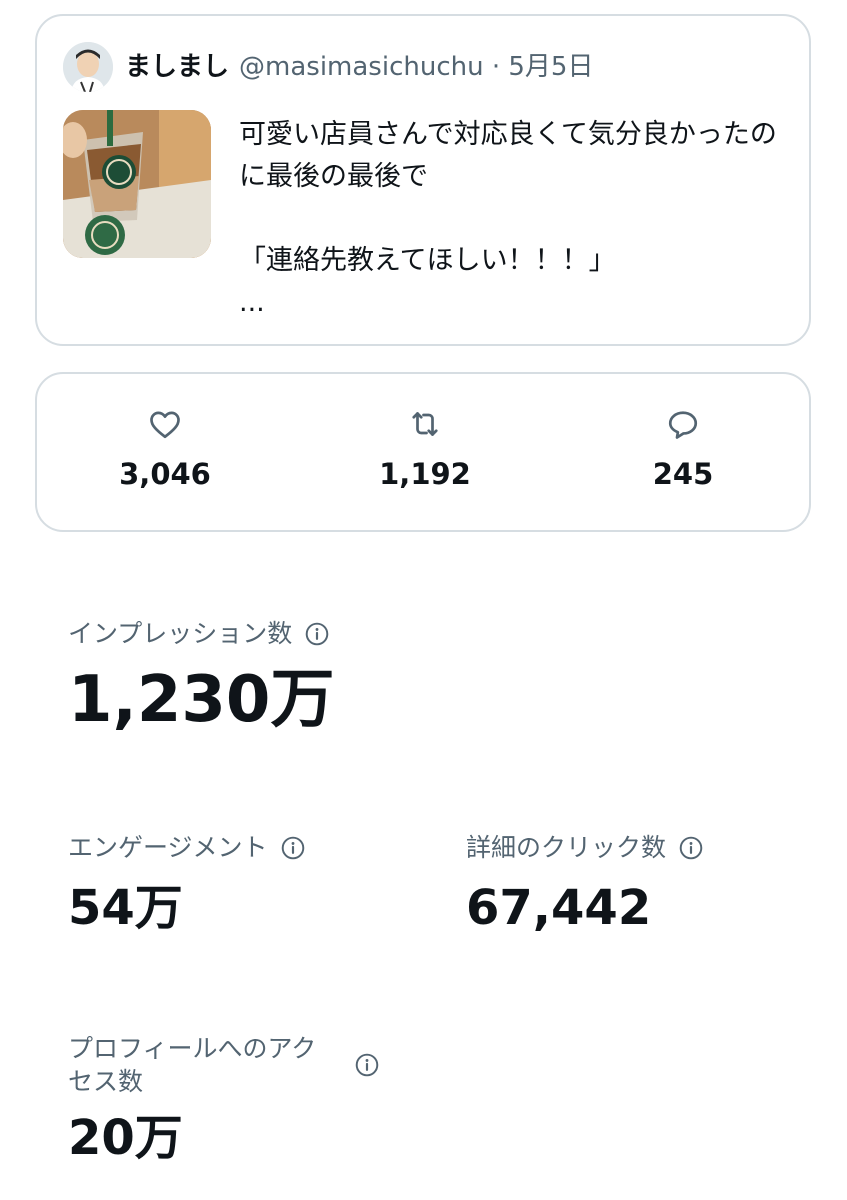  What do you see at coordinates (416, 67) in the screenshot?
I see `author-handle-date: @masimasichuchu · 5月5日` at bounding box center [416, 67].